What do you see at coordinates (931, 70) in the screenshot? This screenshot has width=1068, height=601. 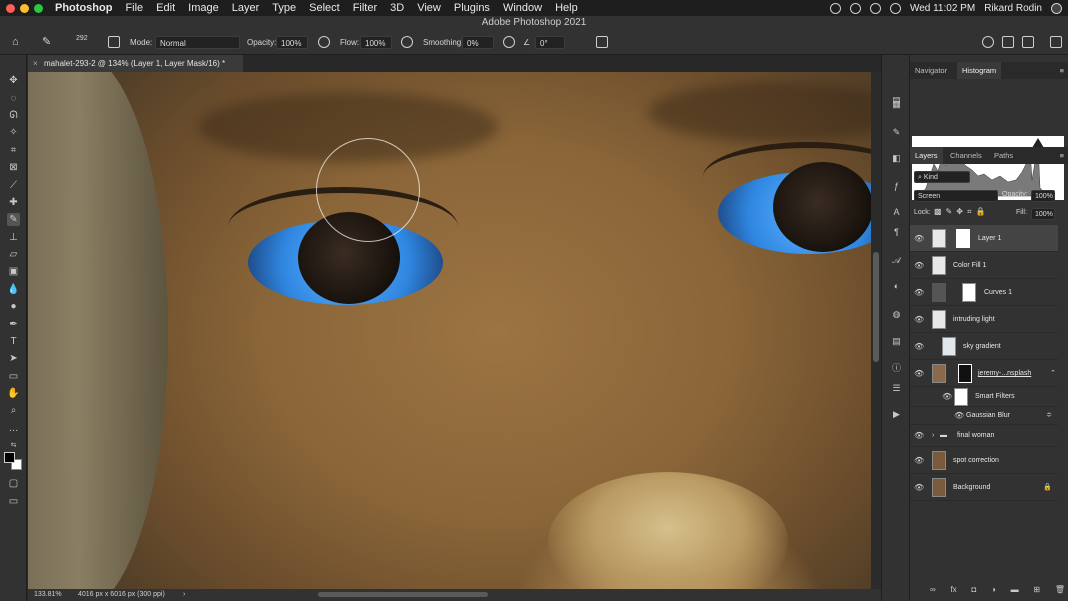 I see `tab-navigator: Navigator` at bounding box center [931, 70].